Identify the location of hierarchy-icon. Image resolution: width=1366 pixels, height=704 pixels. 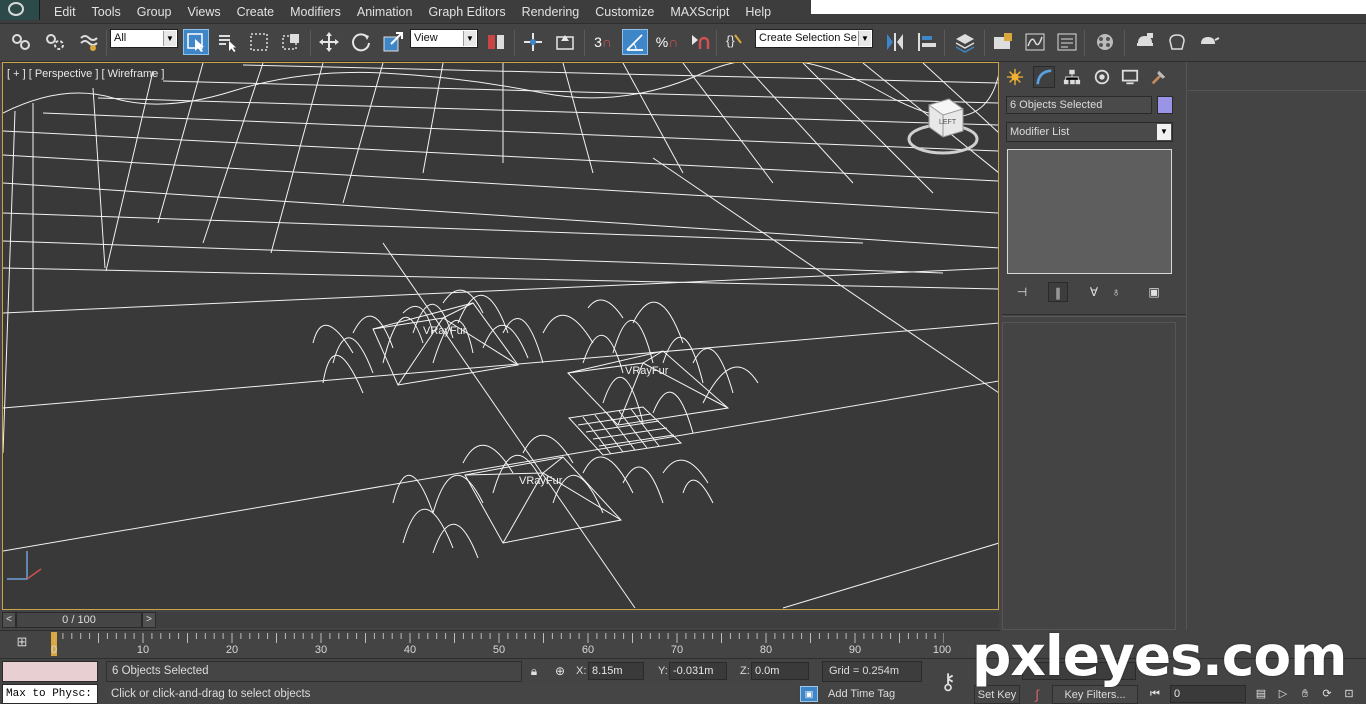
(1072, 77).